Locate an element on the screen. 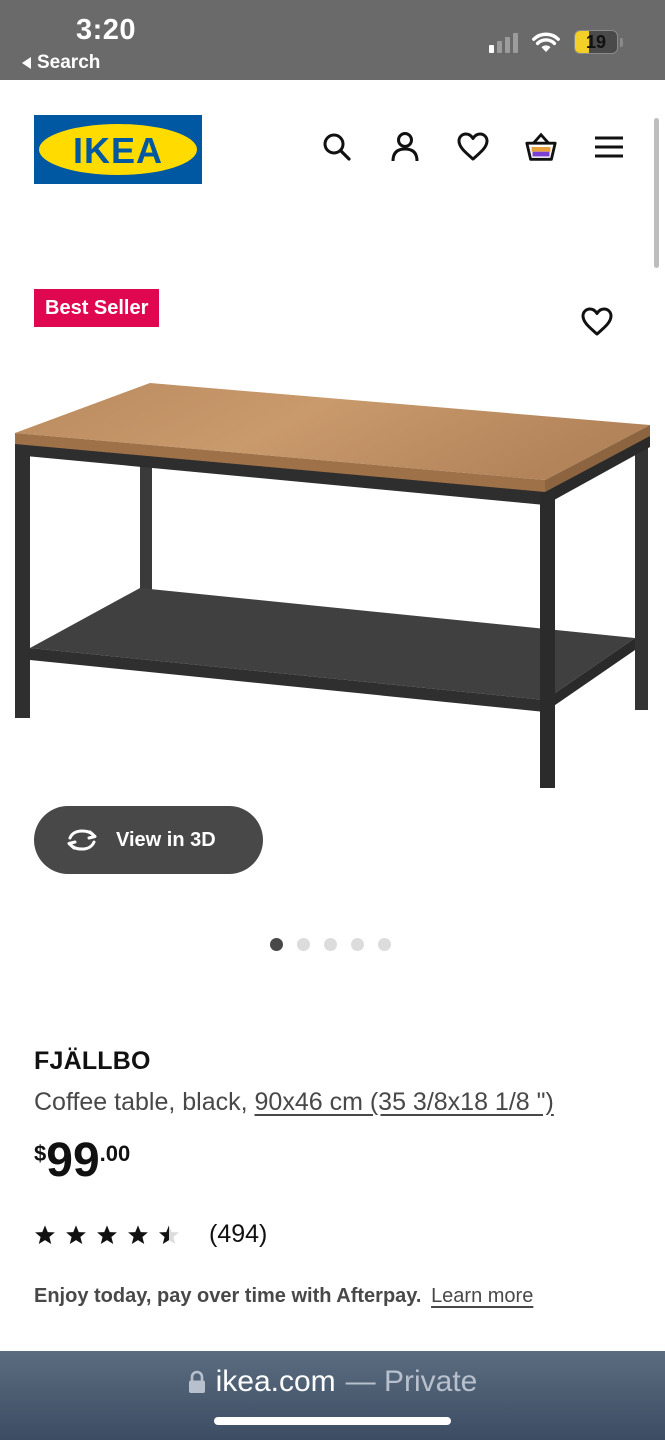 This screenshot has height=1440, width=665. rotate-3d-icon is located at coordinates (82, 840).